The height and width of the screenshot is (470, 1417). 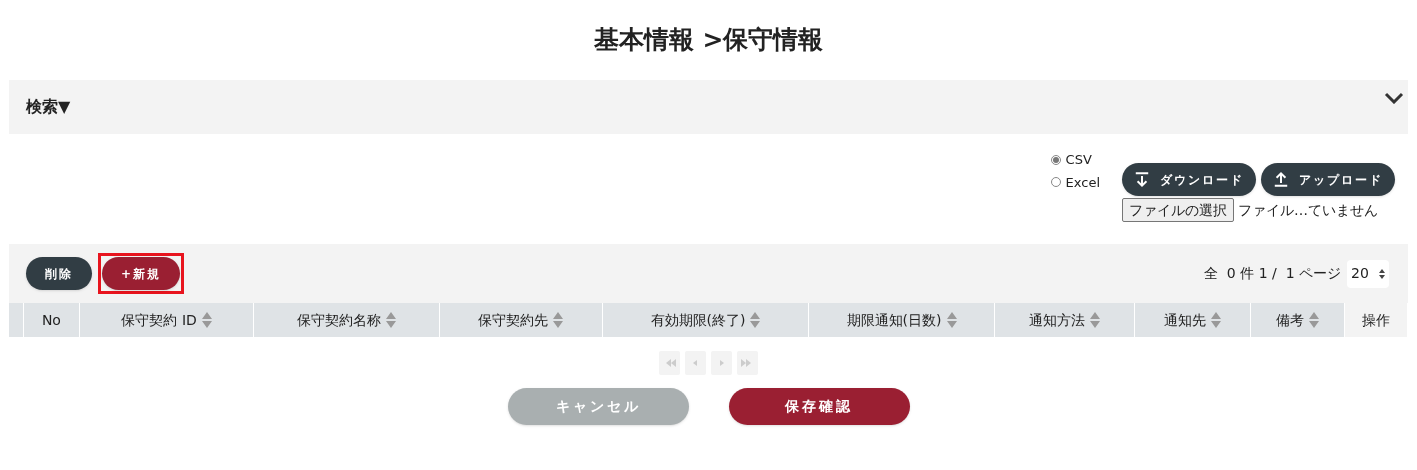 What do you see at coordinates (1082, 182) in the screenshot?
I see `radio-label: Excel` at bounding box center [1082, 182].